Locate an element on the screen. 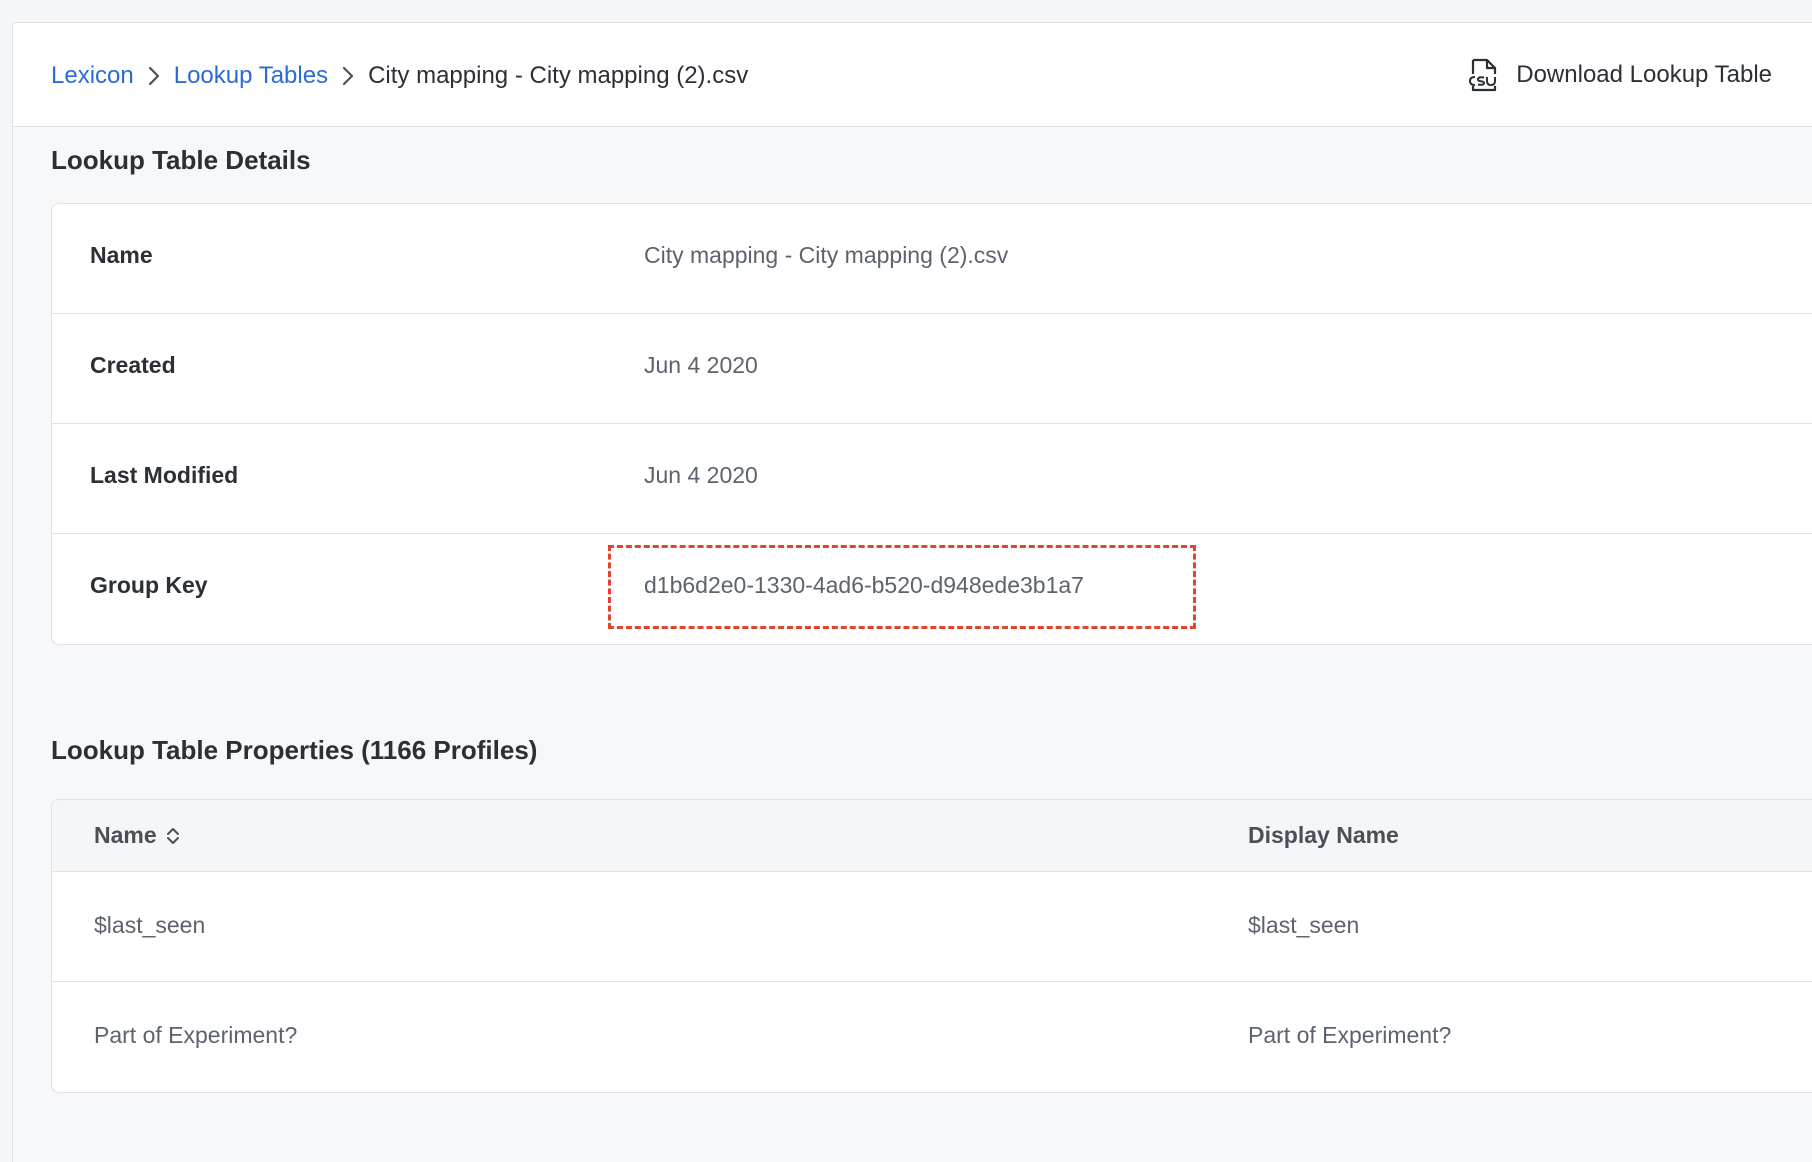 This screenshot has height=1162, width=1812. download-lookup-table-button: Download Lookup Table is located at coordinates (1619, 75).